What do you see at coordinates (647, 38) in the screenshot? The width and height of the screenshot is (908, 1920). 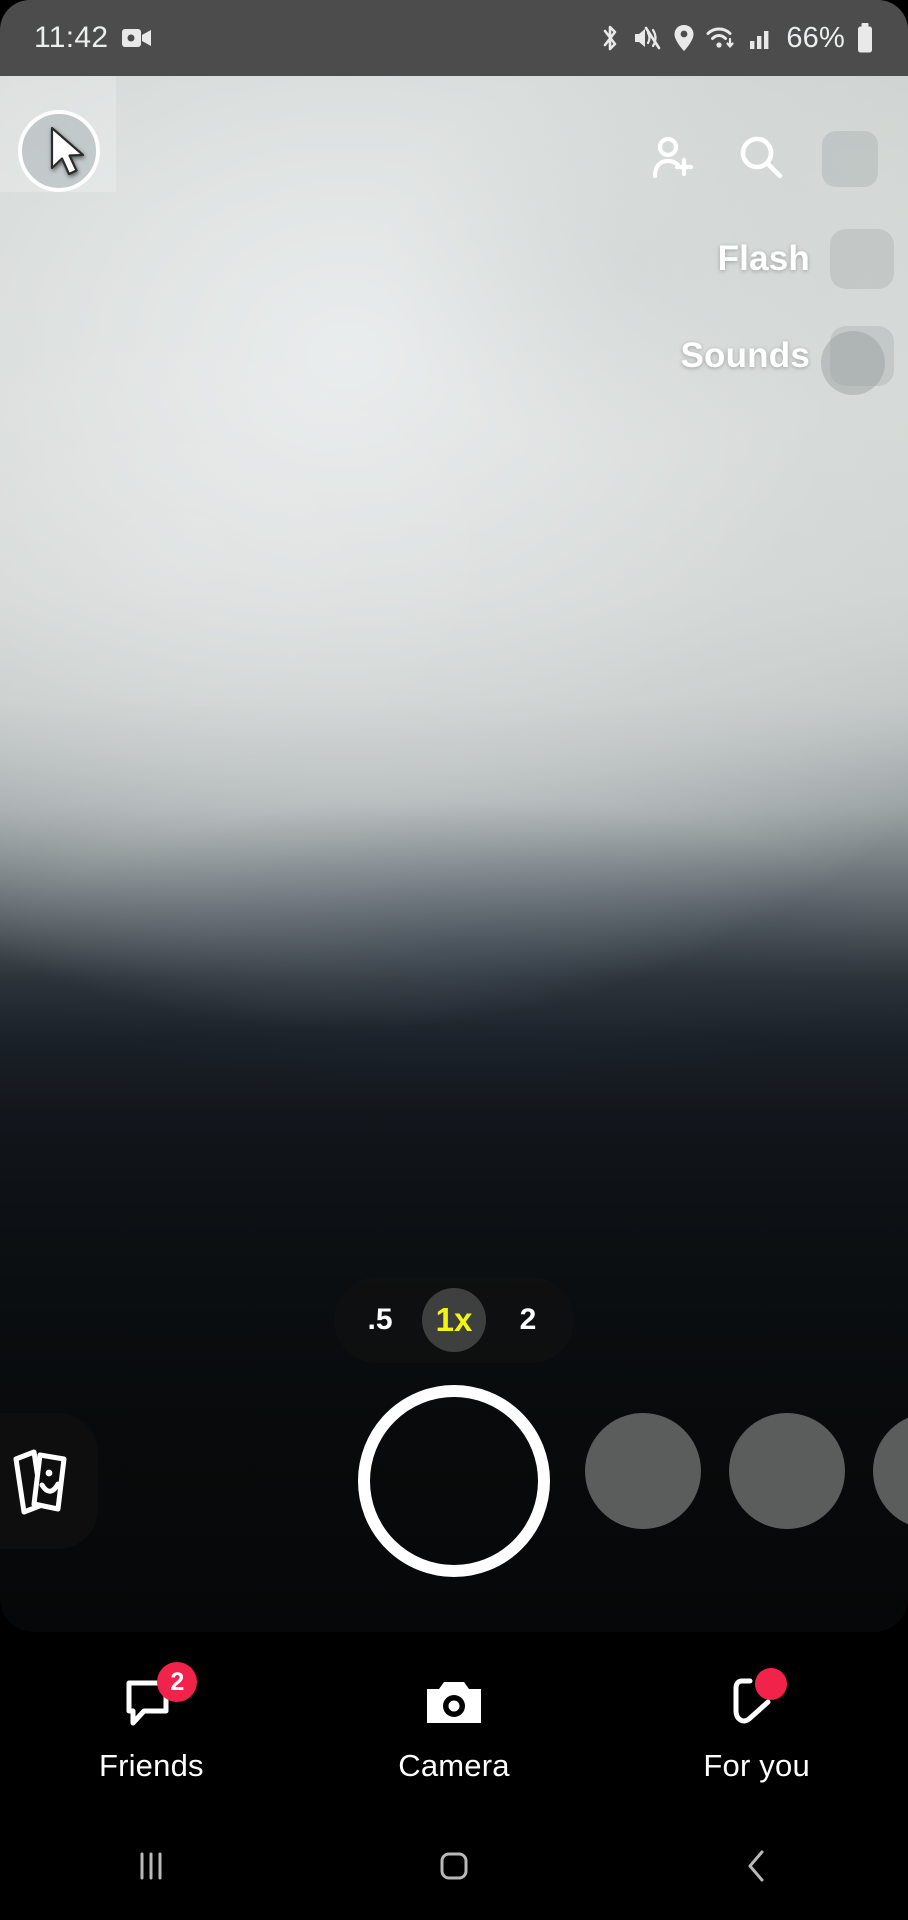 I see `mute-vibrate-icon` at bounding box center [647, 38].